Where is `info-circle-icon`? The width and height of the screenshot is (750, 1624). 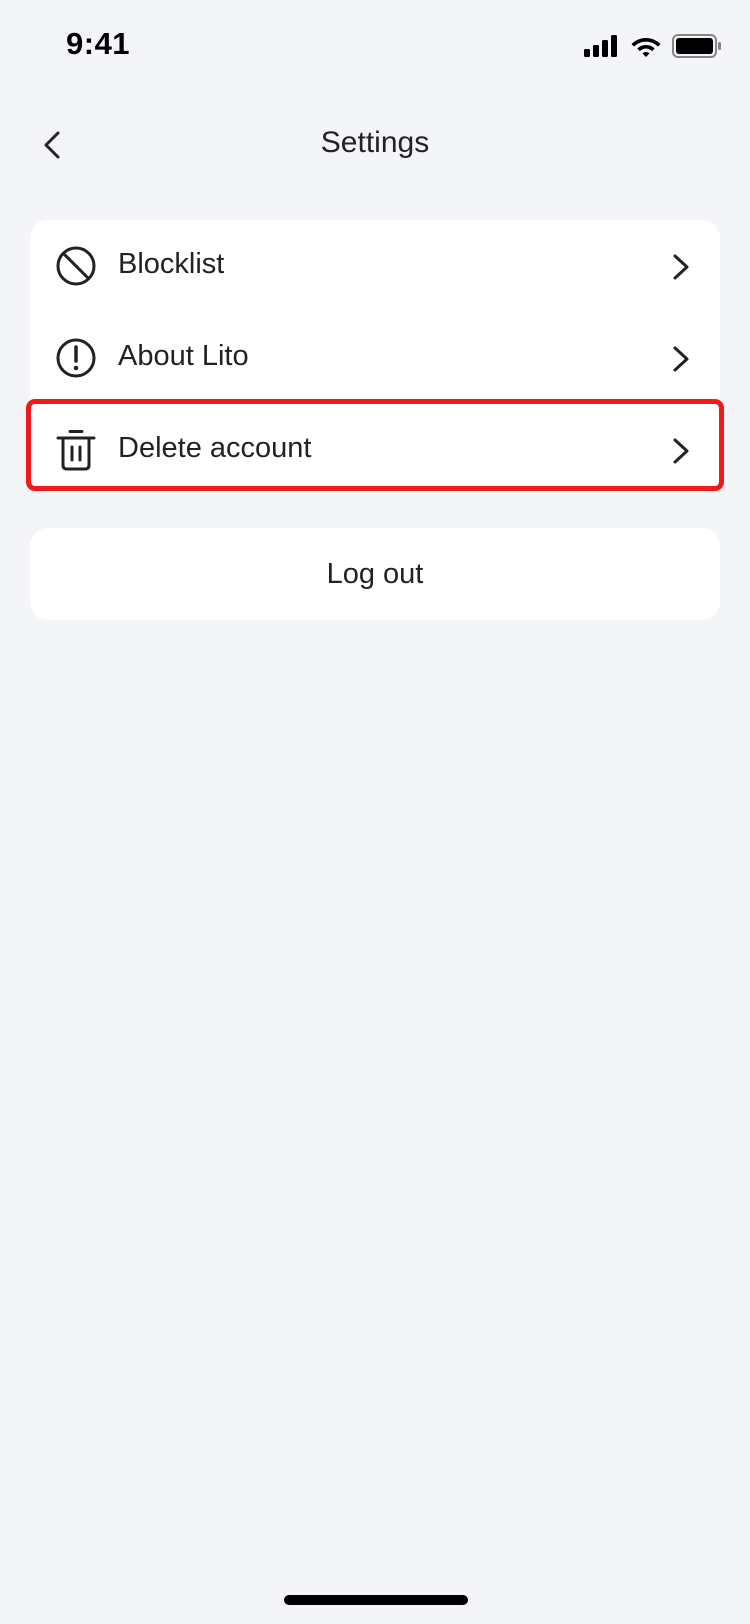 info-circle-icon is located at coordinates (76, 358).